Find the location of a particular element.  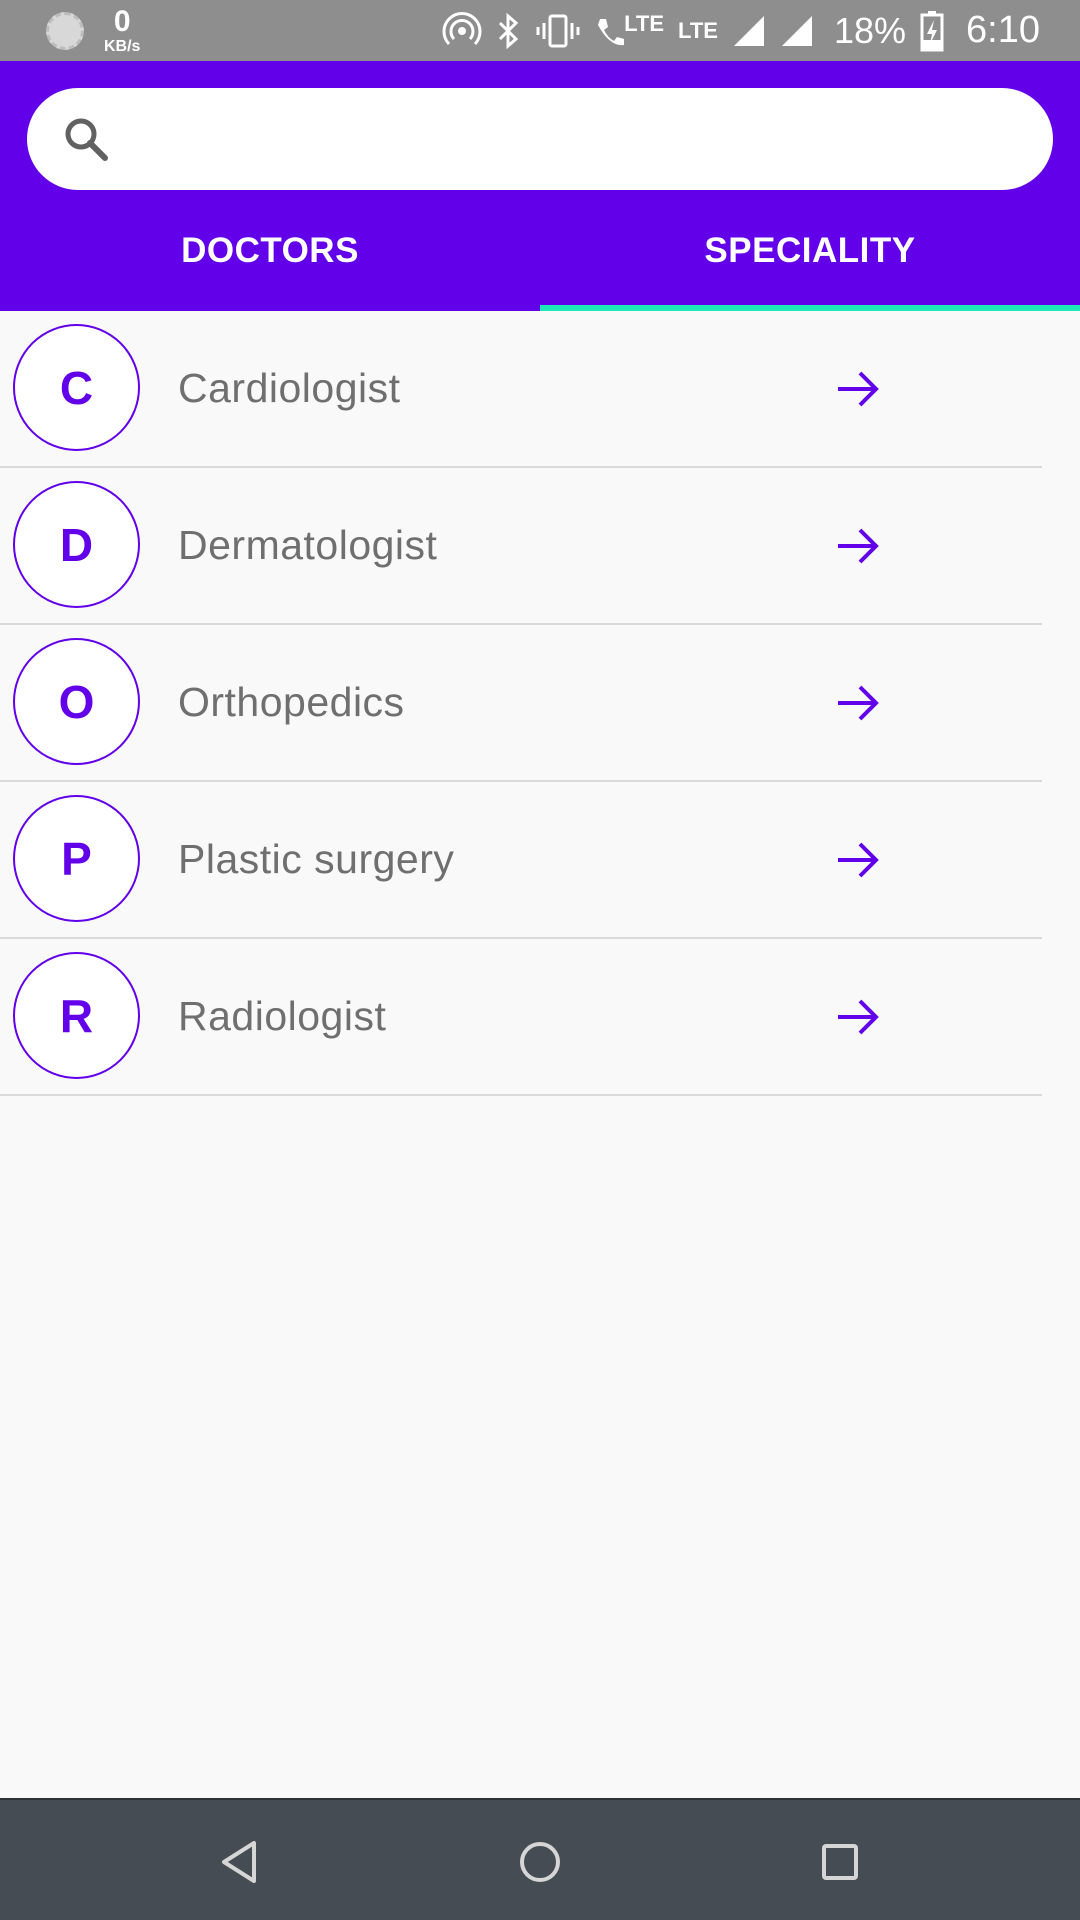

network-speed-value: 0 is located at coordinates (122, 21).